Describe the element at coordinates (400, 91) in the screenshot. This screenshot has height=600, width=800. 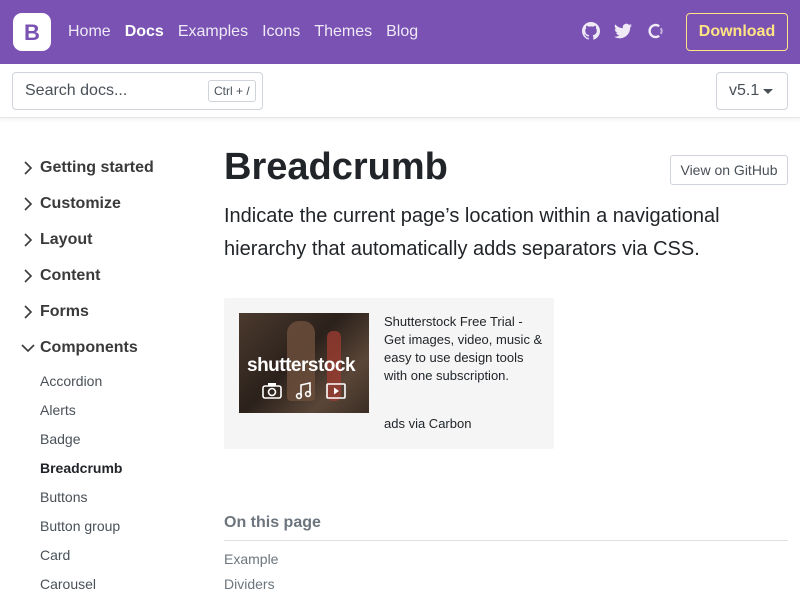
I see `docs-subnav: Ctrl + / v5.1` at that location.